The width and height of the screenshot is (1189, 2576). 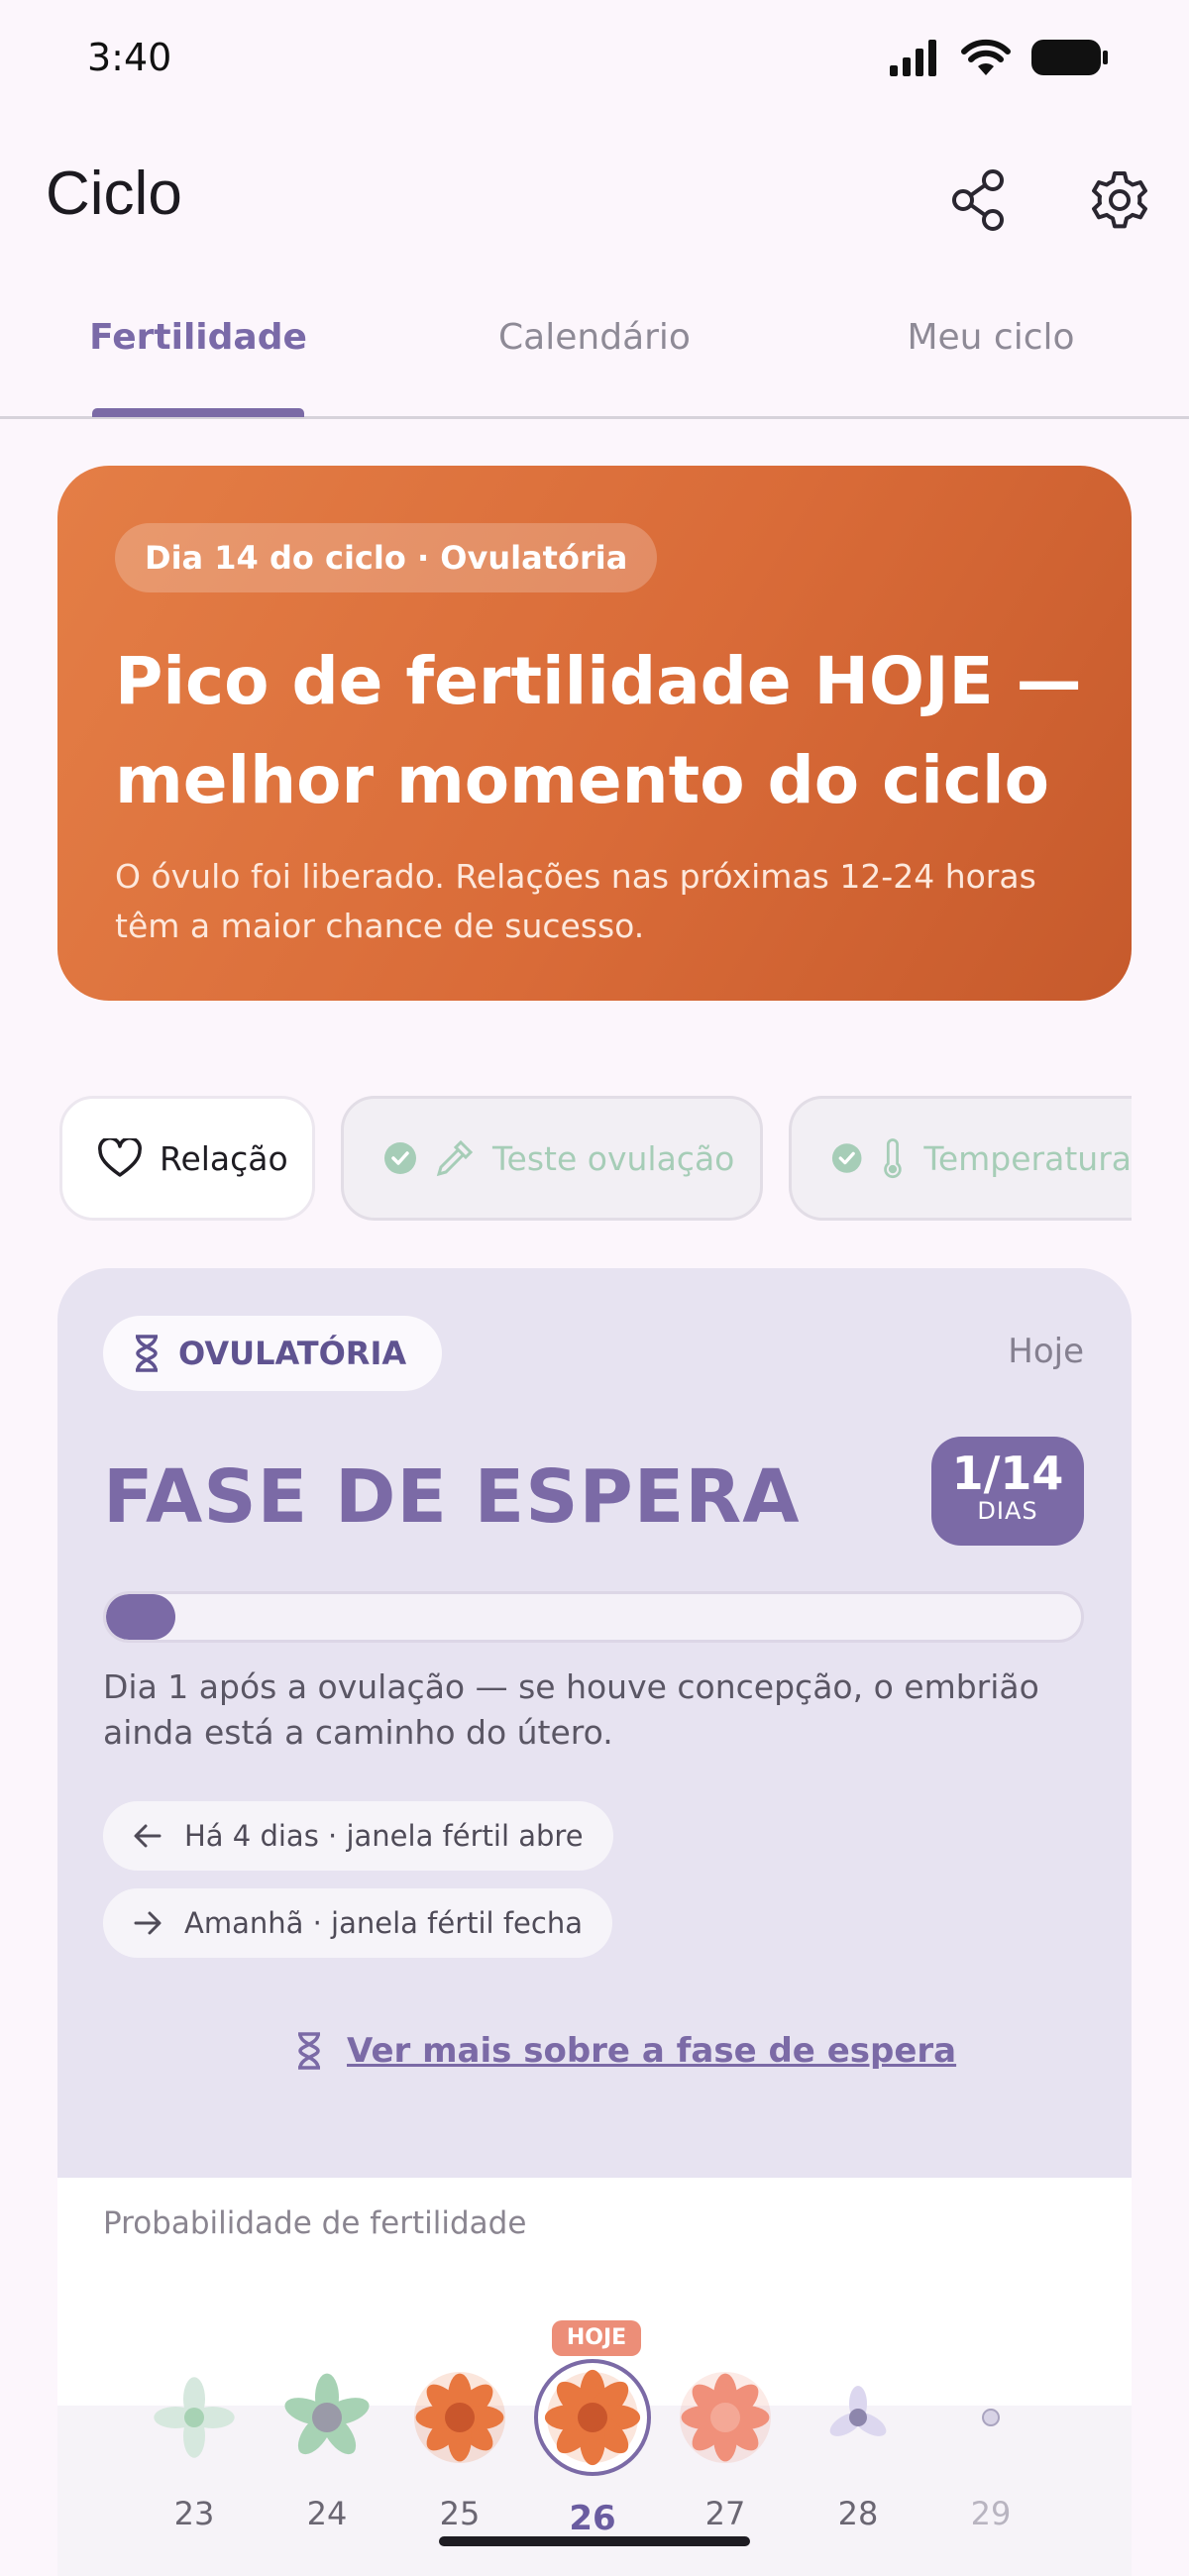 I want to click on gear-icon, so click(x=1119, y=200).